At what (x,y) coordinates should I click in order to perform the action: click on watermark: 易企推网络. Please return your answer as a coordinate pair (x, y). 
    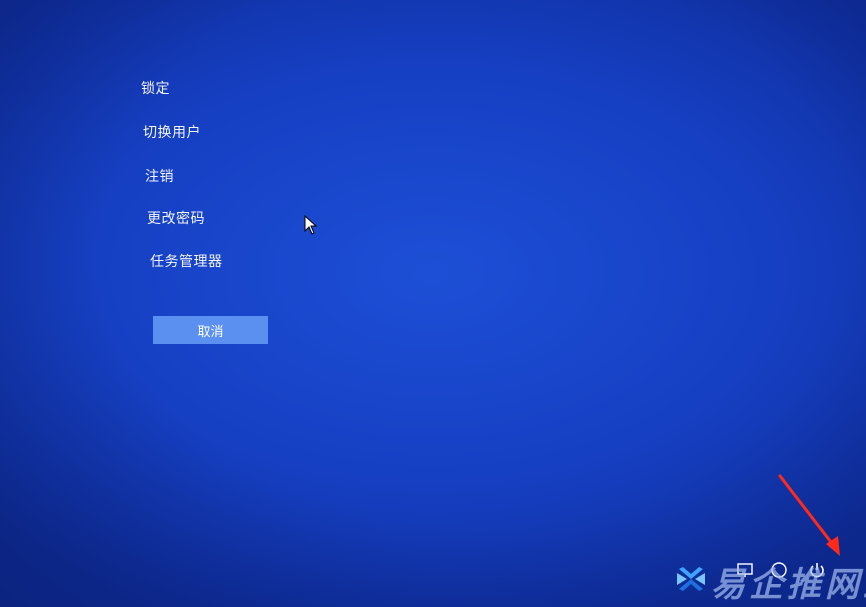
    Looking at the image, I should click on (770, 581).